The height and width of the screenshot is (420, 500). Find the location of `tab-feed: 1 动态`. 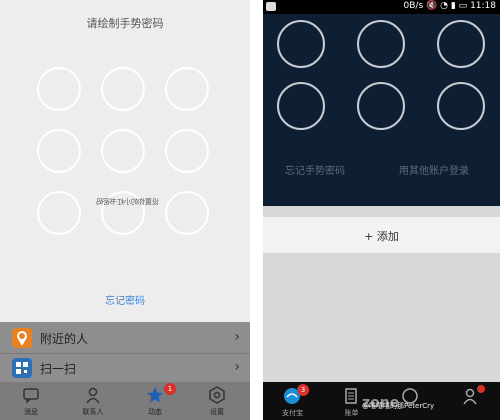

tab-feed: 1 动态 is located at coordinates (155, 401).